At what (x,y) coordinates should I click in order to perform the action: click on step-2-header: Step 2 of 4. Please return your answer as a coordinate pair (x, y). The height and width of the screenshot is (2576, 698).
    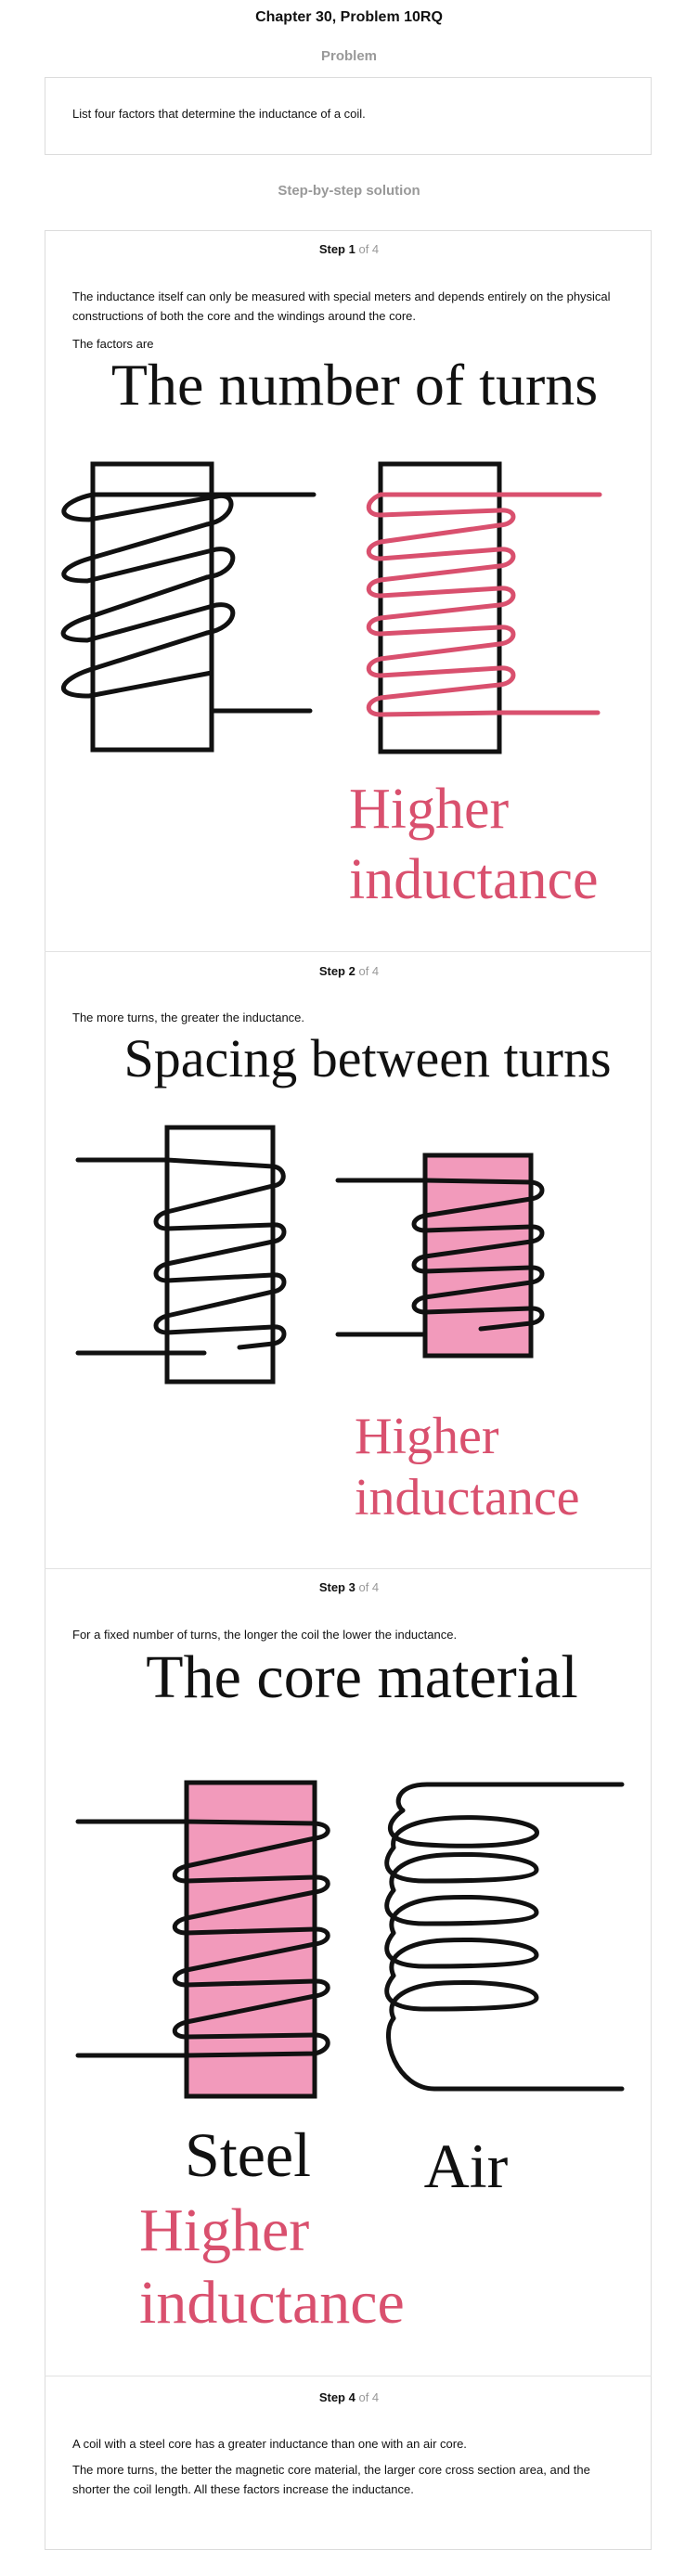
    Looking at the image, I should click on (349, 971).